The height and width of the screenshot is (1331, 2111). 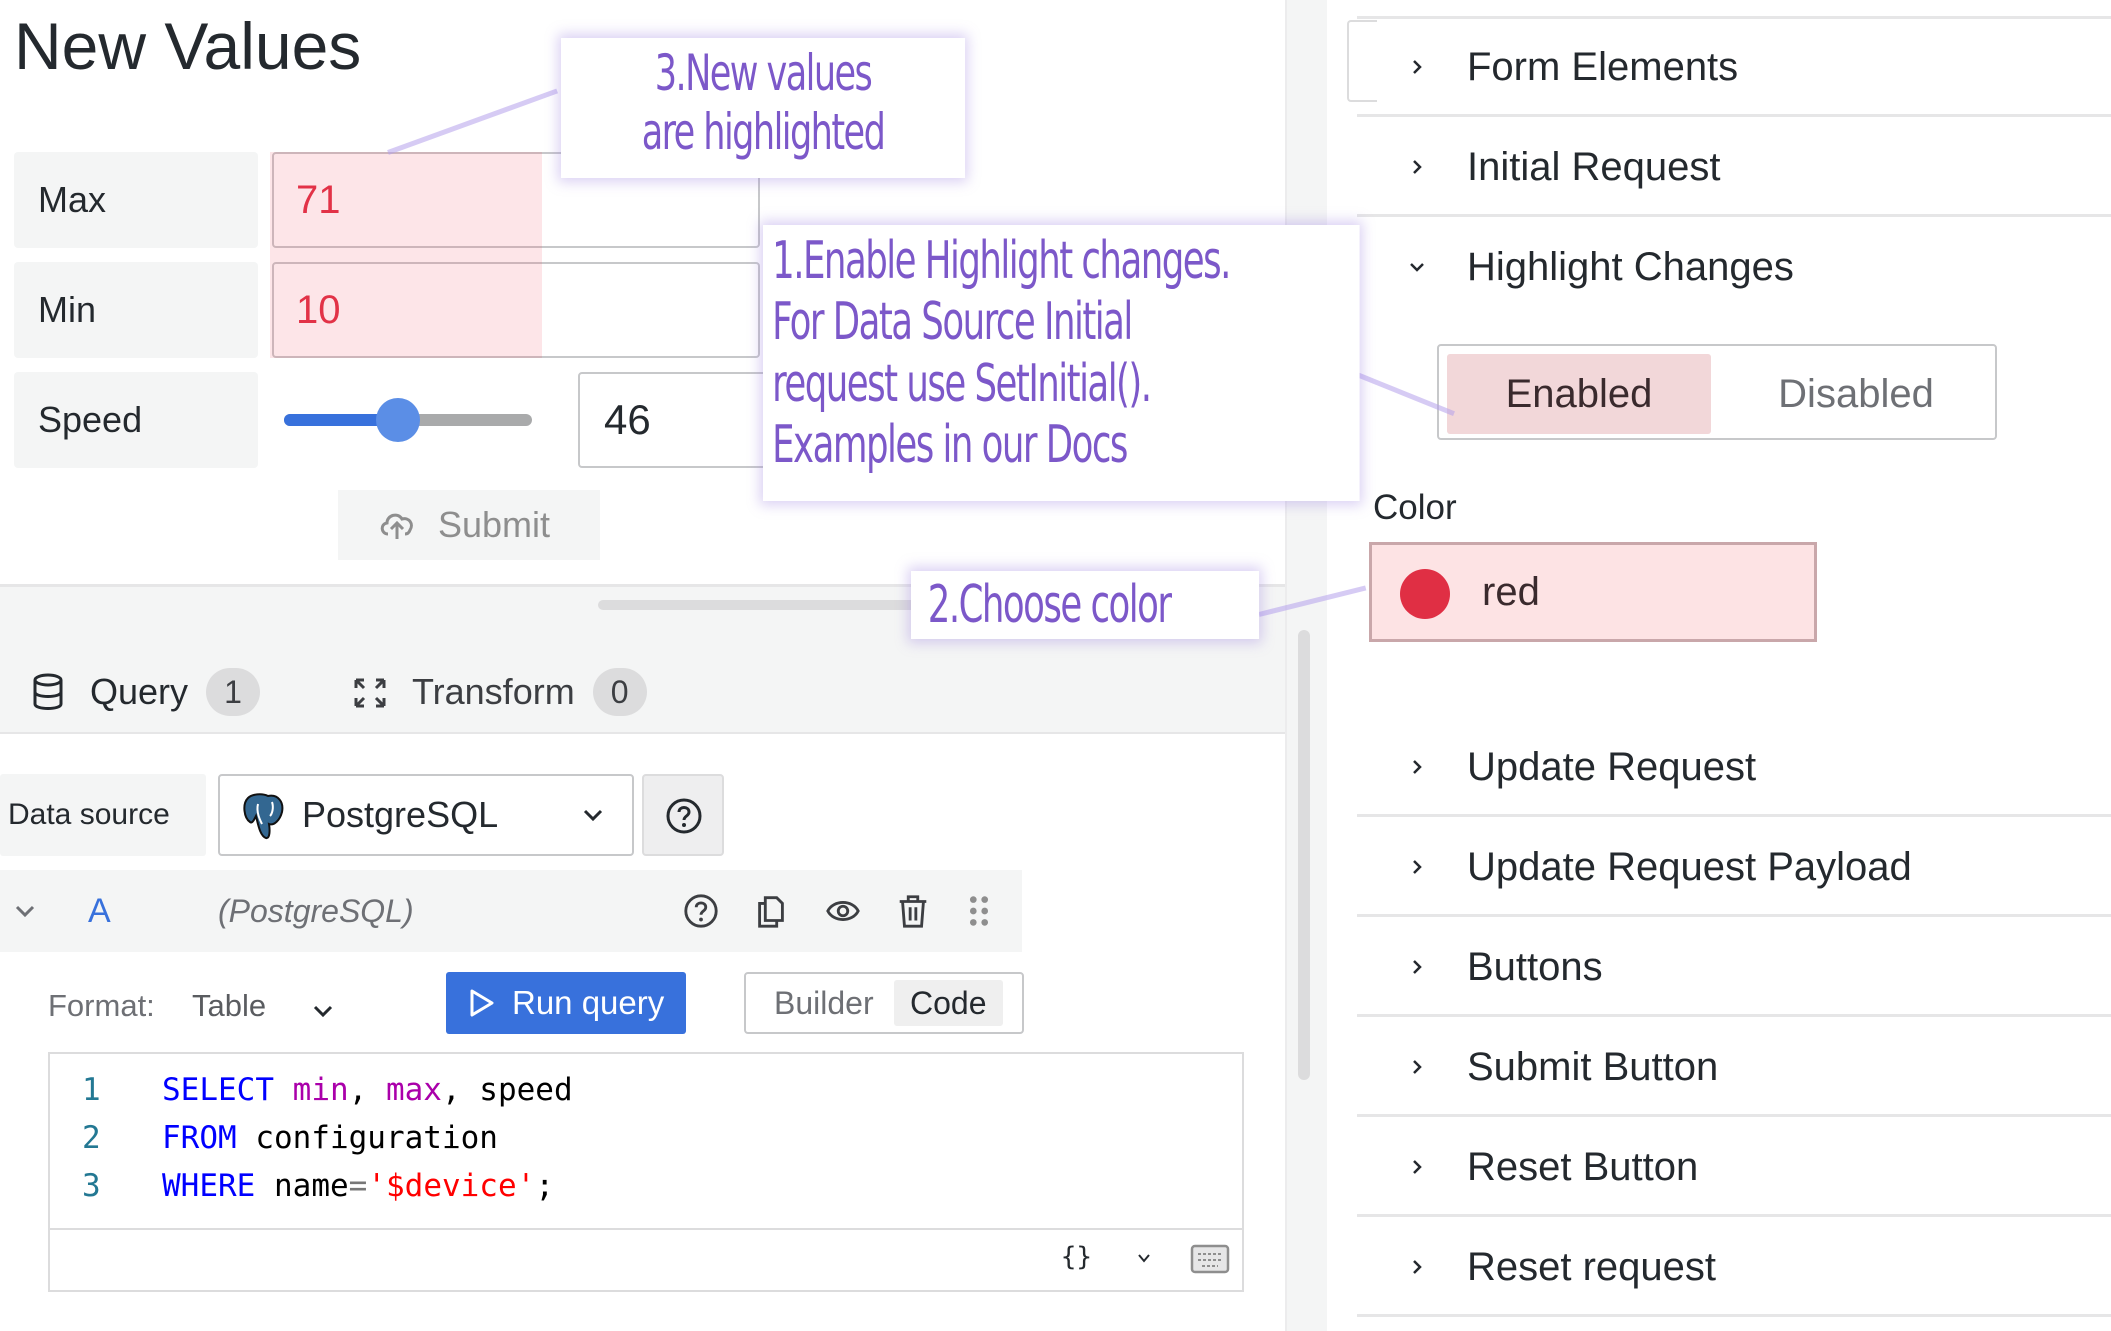 What do you see at coordinates (1689, 867) in the screenshot?
I see `options-section-label: Update Request Payload` at bounding box center [1689, 867].